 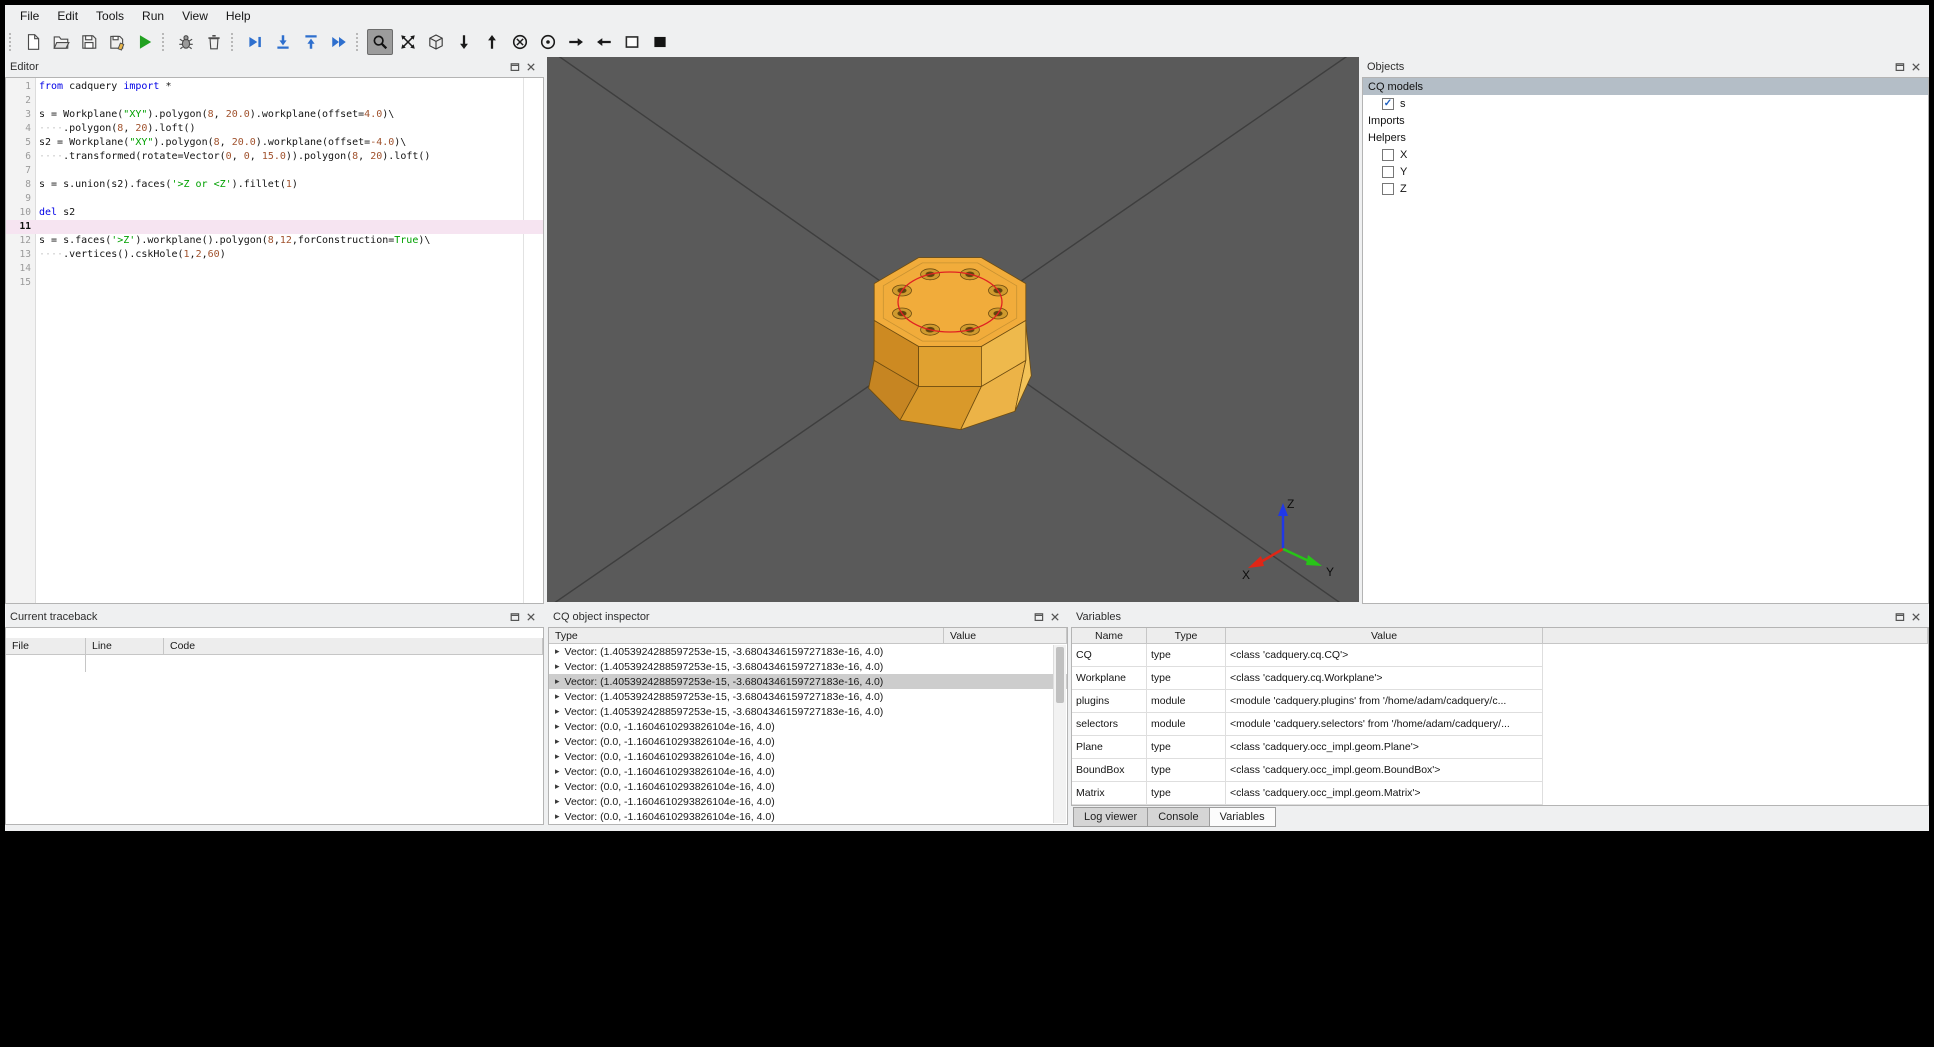 I want to click on debug-button, so click(x=186, y=42).